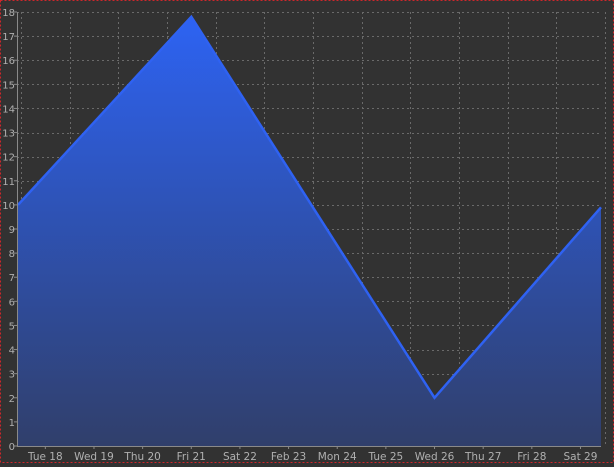 This screenshot has height=467, width=614. Describe the element at coordinates (8, 158) in the screenshot. I see `y-tick-label: 12` at that location.